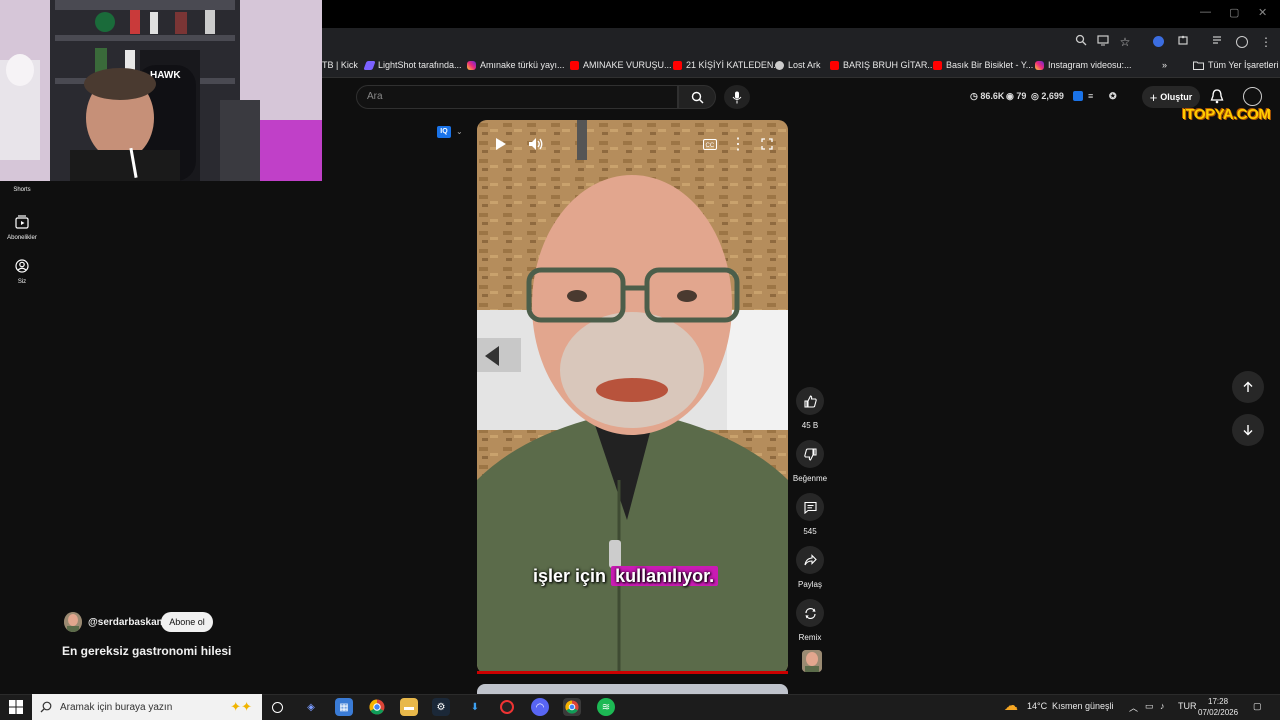  What do you see at coordinates (1205, 12) in the screenshot?
I see `minimize-button: —` at bounding box center [1205, 12].